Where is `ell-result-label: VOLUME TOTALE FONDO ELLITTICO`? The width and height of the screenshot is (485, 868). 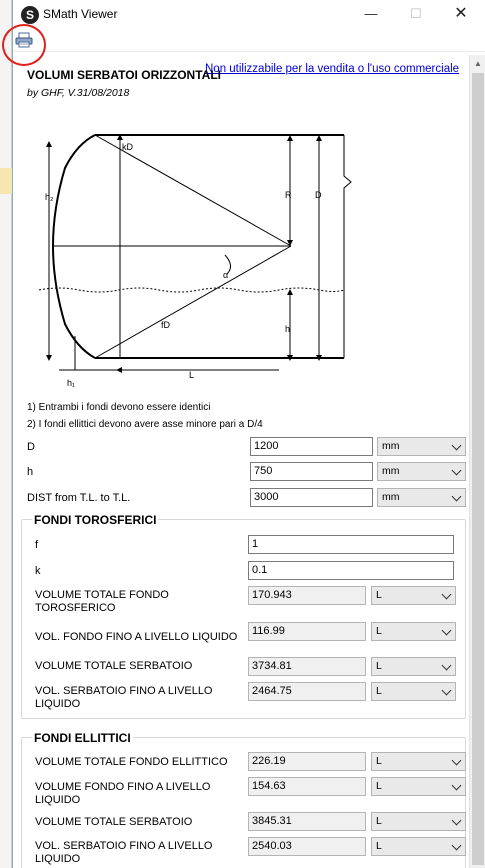 ell-result-label: VOLUME TOTALE FONDO ELLITTICO is located at coordinates (131, 762).